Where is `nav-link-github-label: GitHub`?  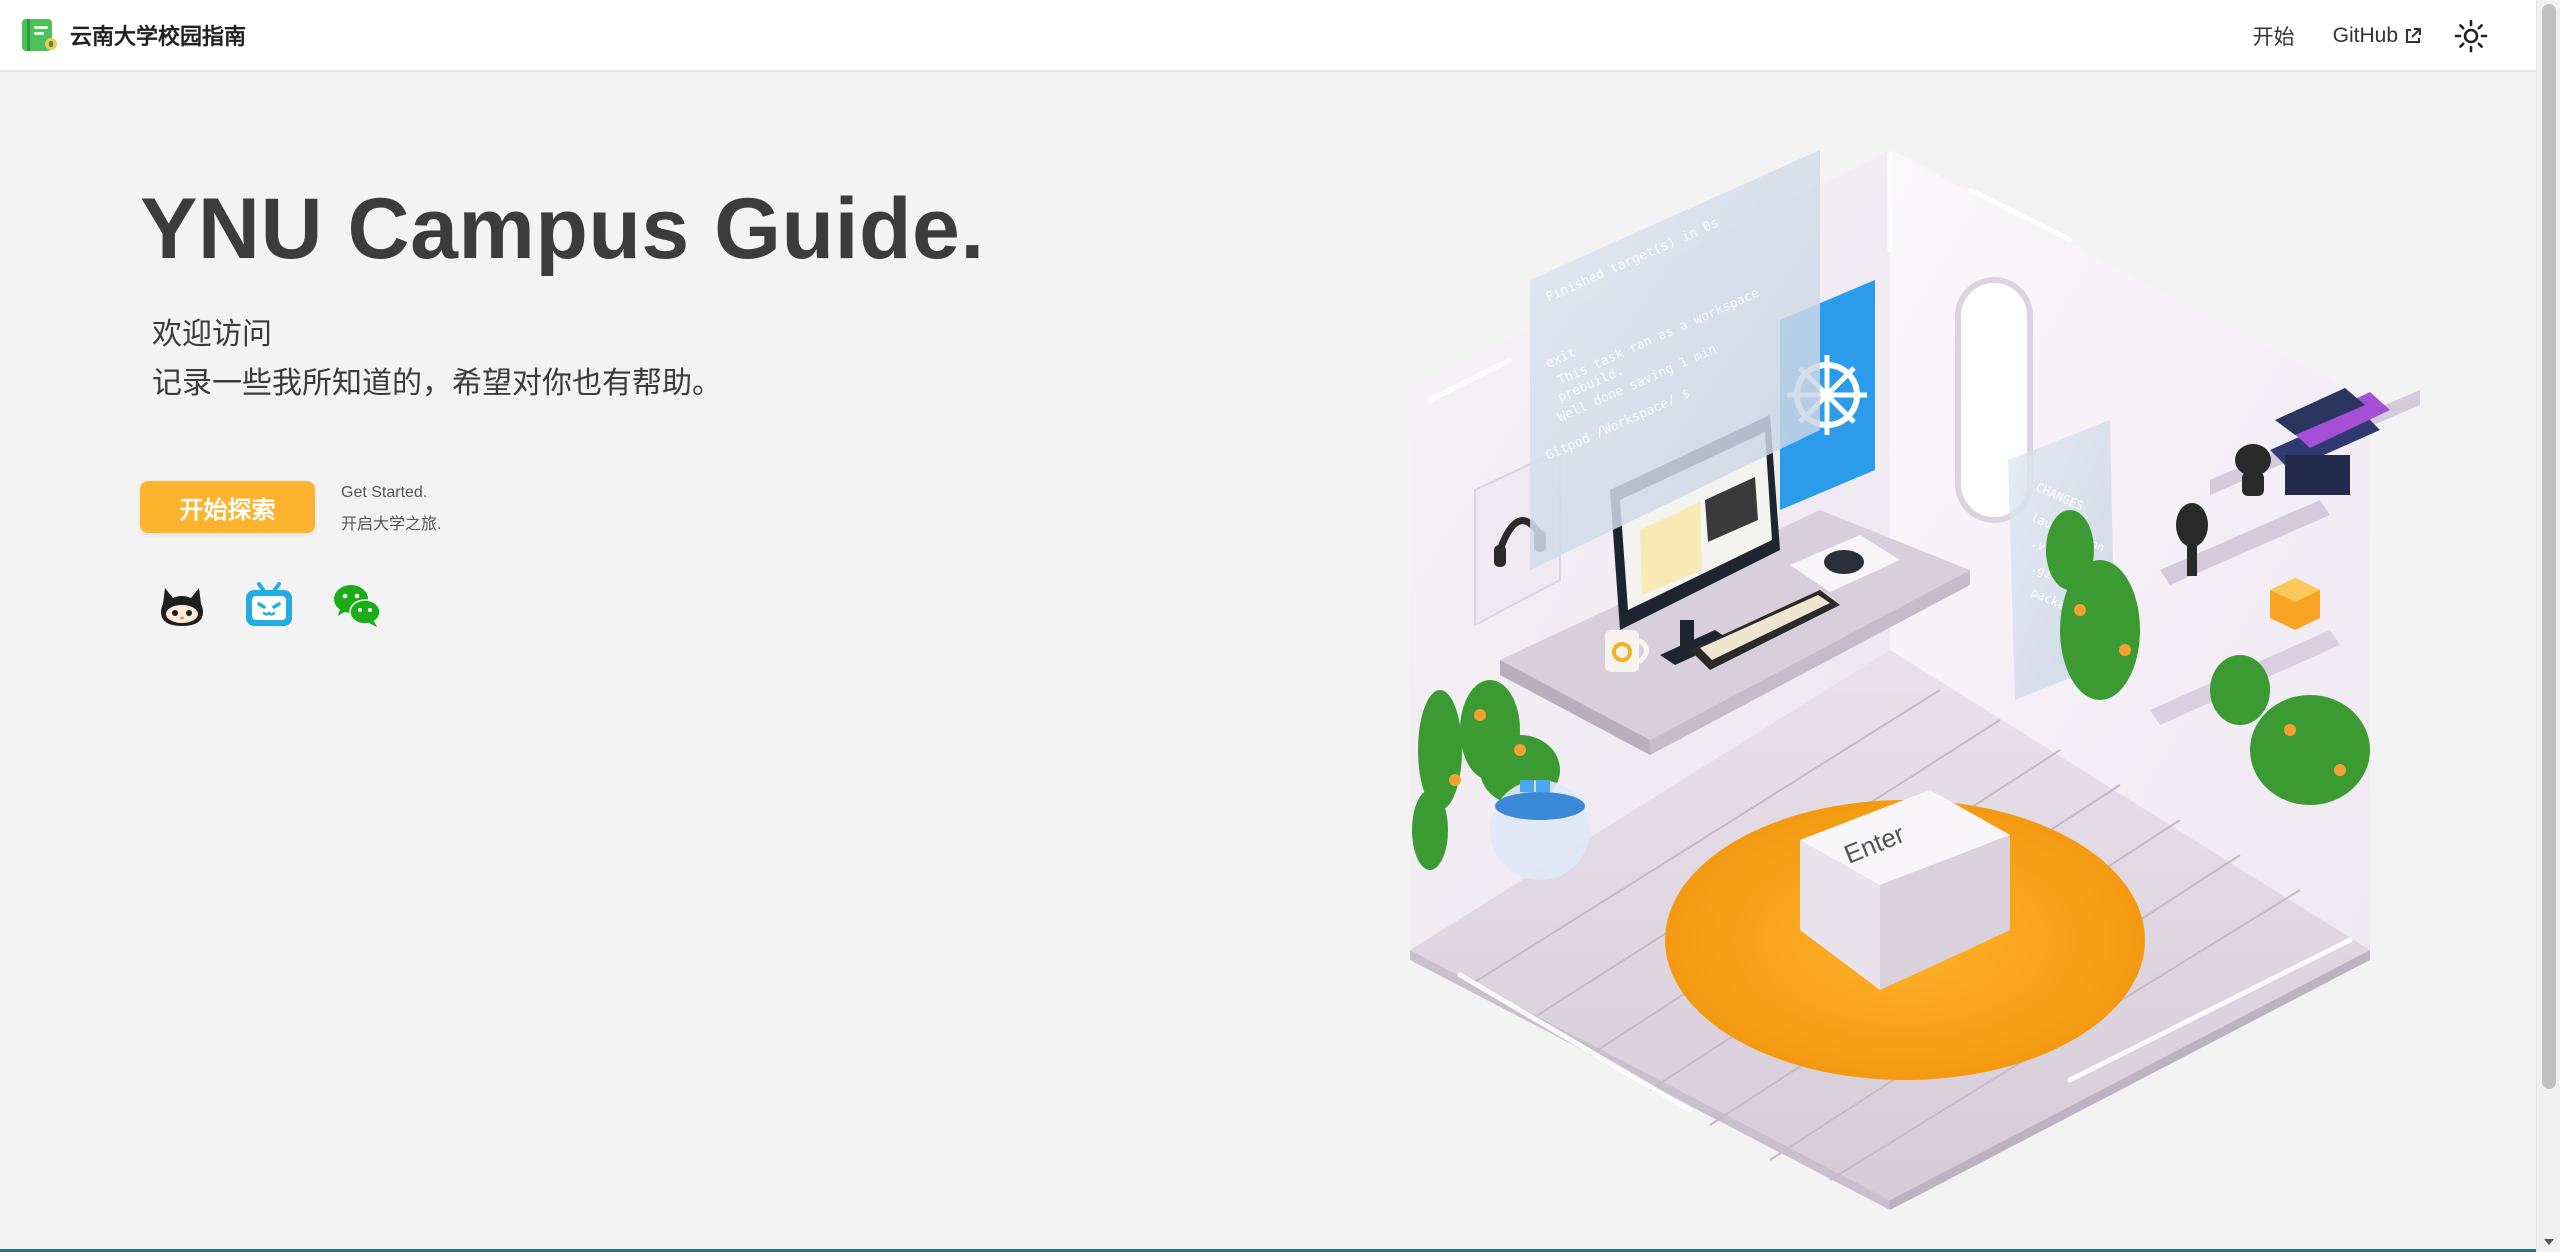 nav-link-github-label: GitHub is located at coordinates (2365, 35).